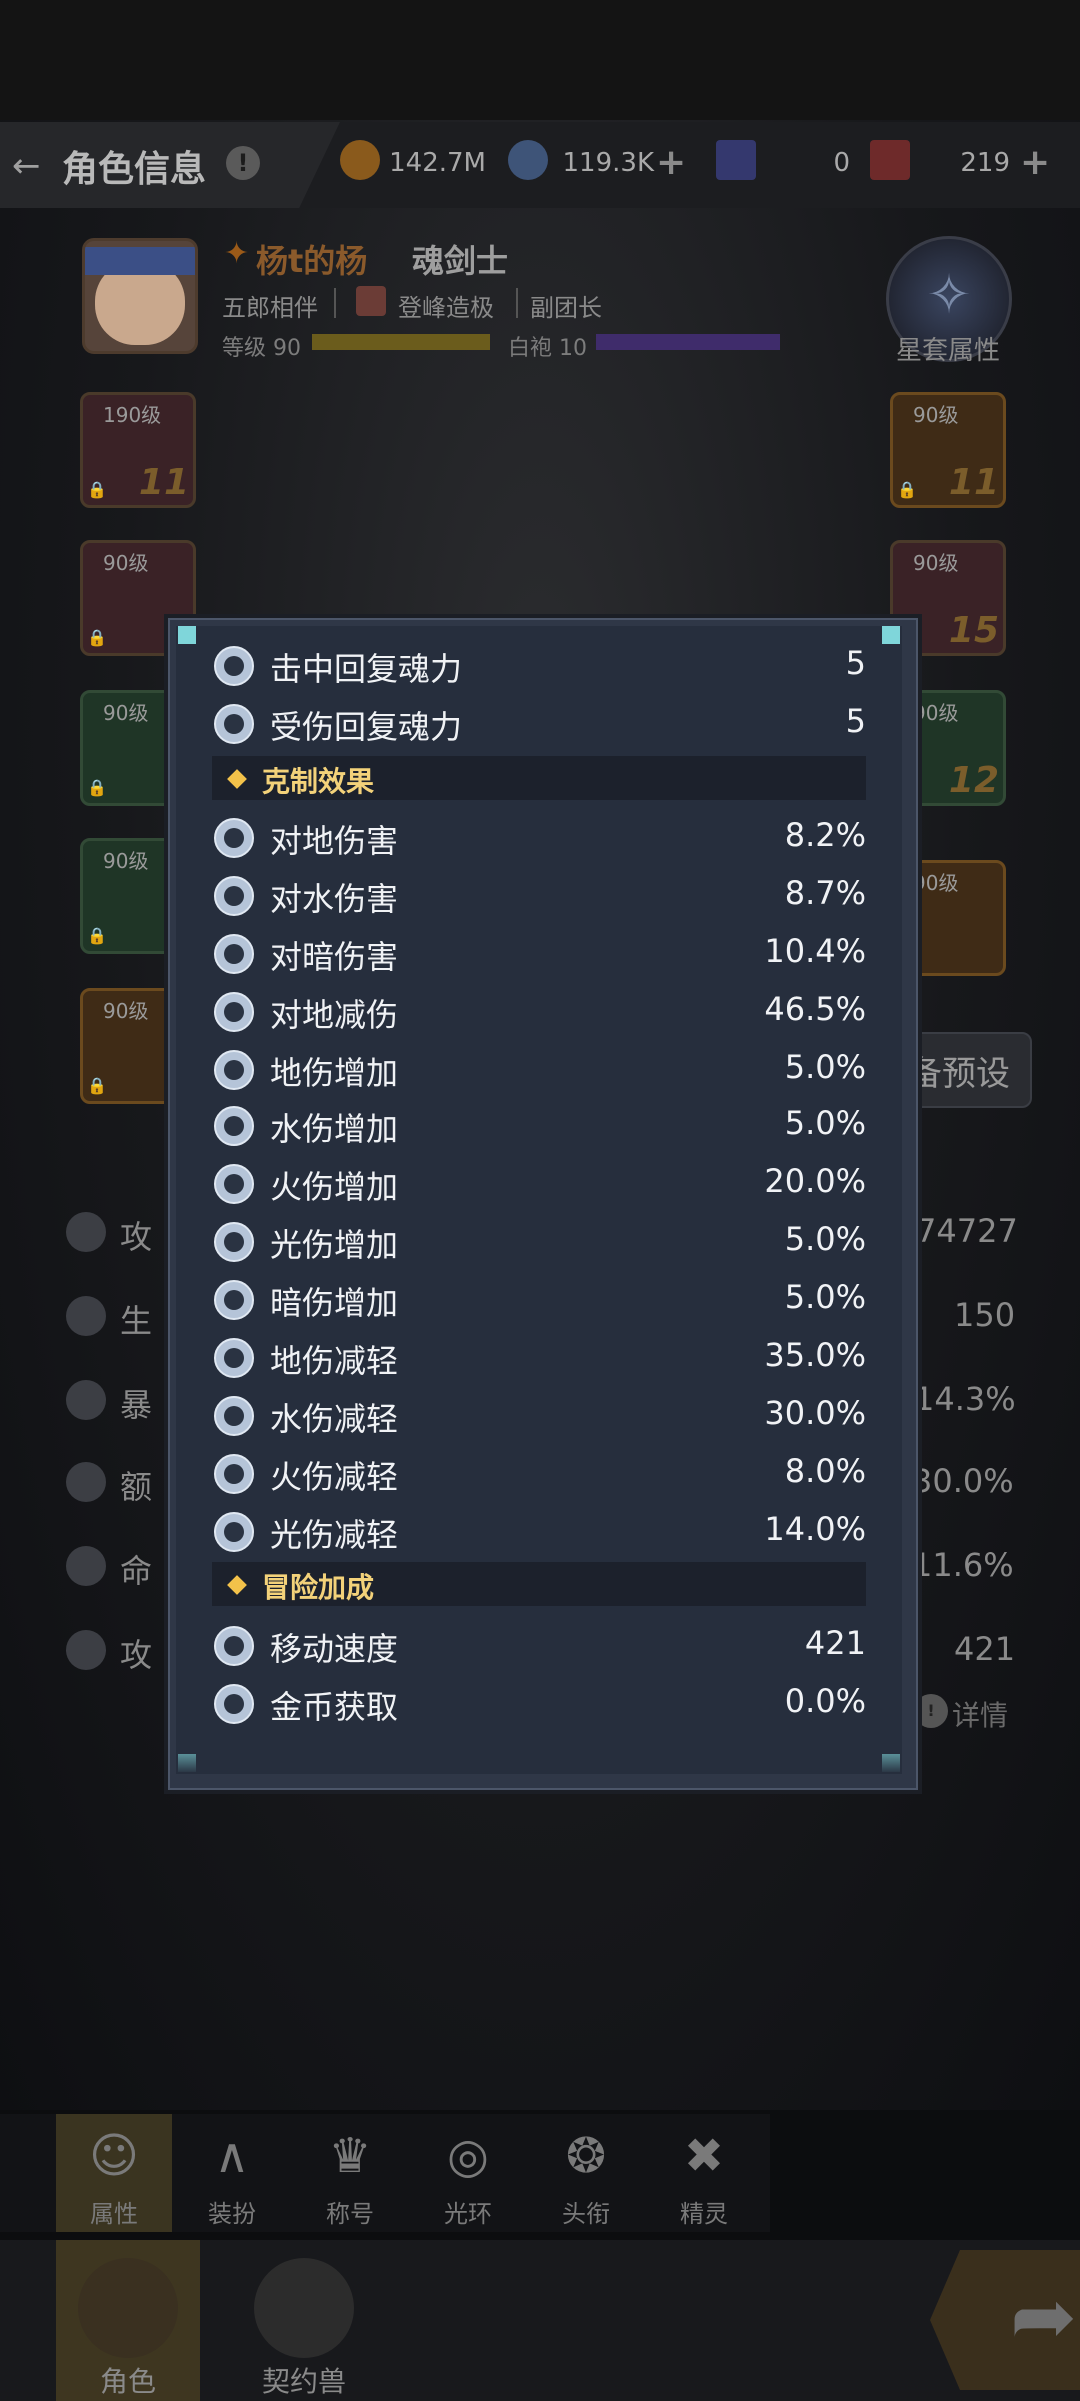 Image resolution: width=1080 pixels, height=2401 pixels. I want to click on back-icon: ←, so click(32, 166).